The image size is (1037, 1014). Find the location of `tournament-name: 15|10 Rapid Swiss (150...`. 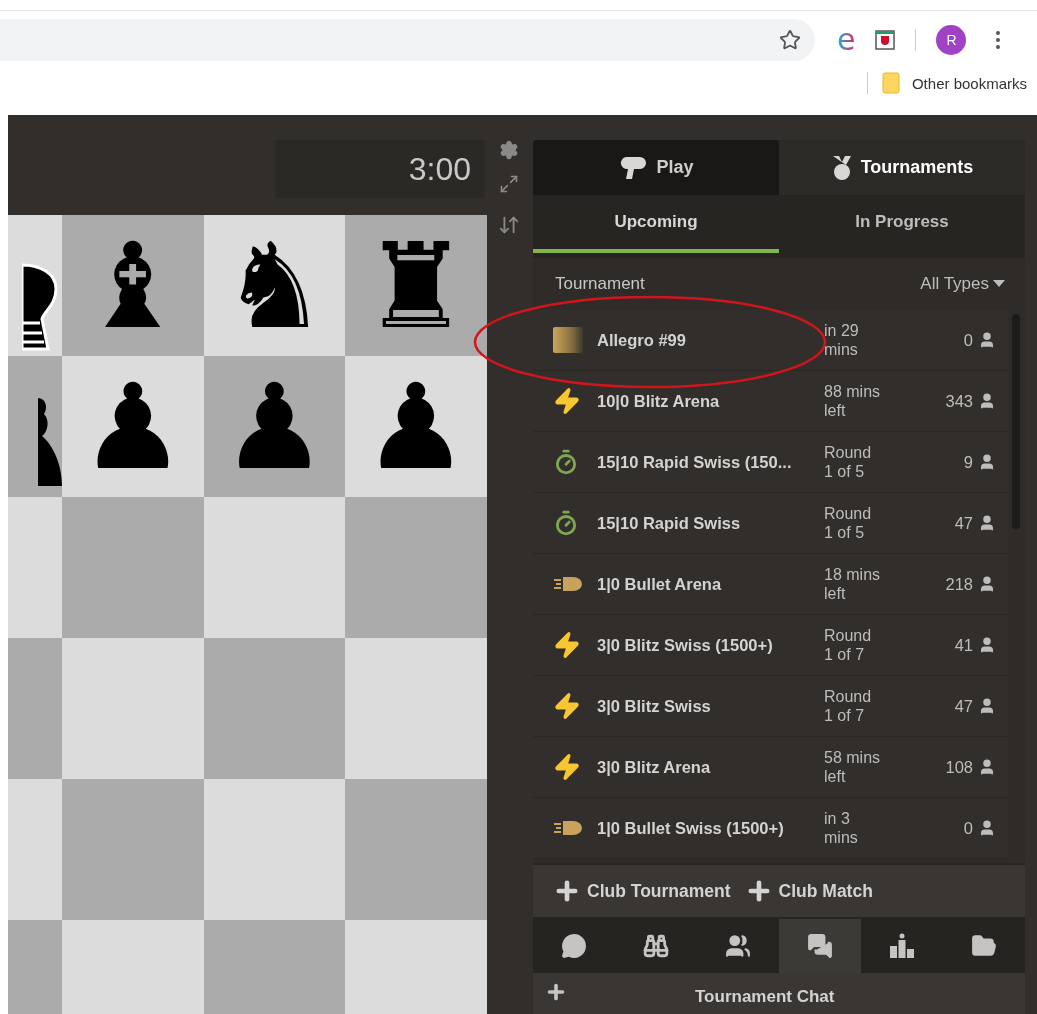

tournament-name: 15|10 Rapid Swiss (150... is located at coordinates (695, 462).